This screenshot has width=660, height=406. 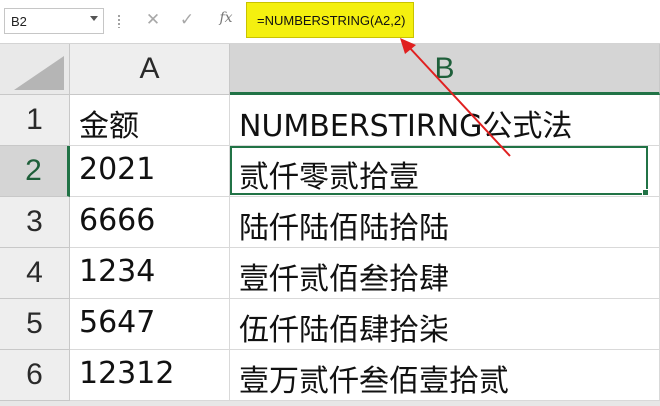 I want to click on separator-dots, so click(x=119, y=21).